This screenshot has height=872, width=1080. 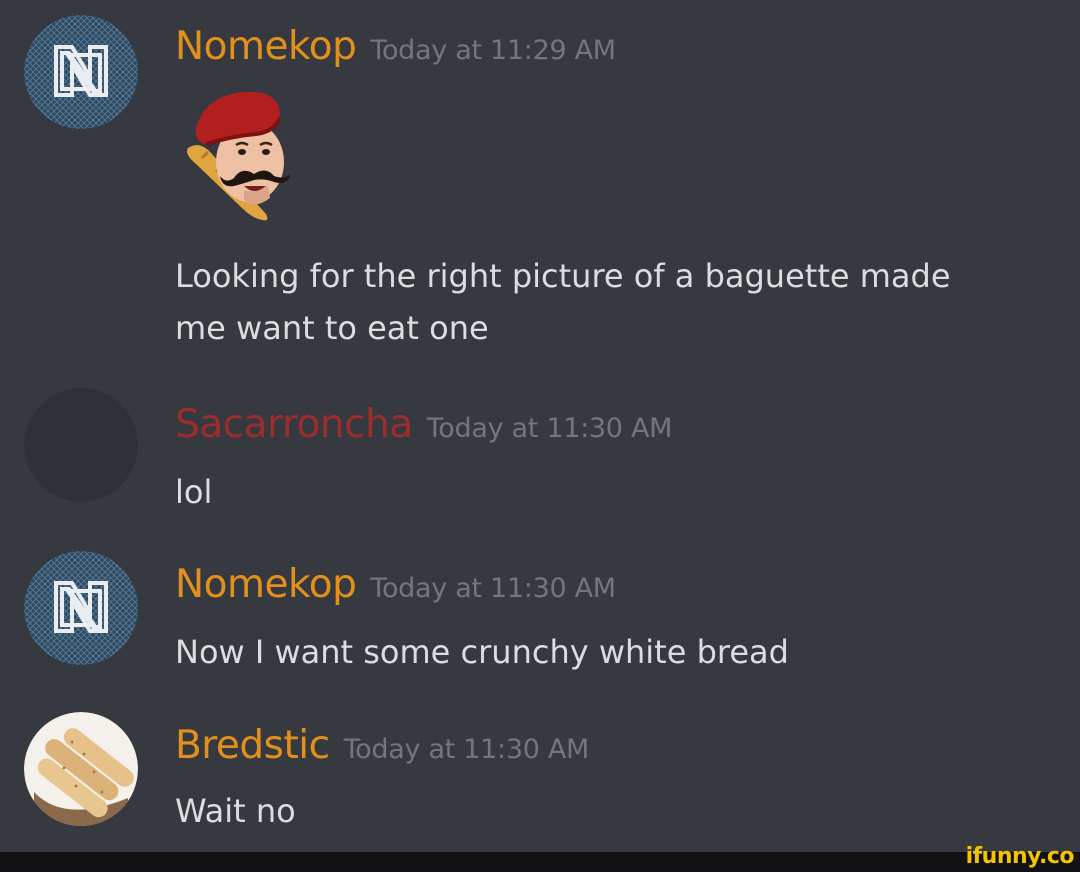 I want to click on message-text: lol, so click(x=193, y=492).